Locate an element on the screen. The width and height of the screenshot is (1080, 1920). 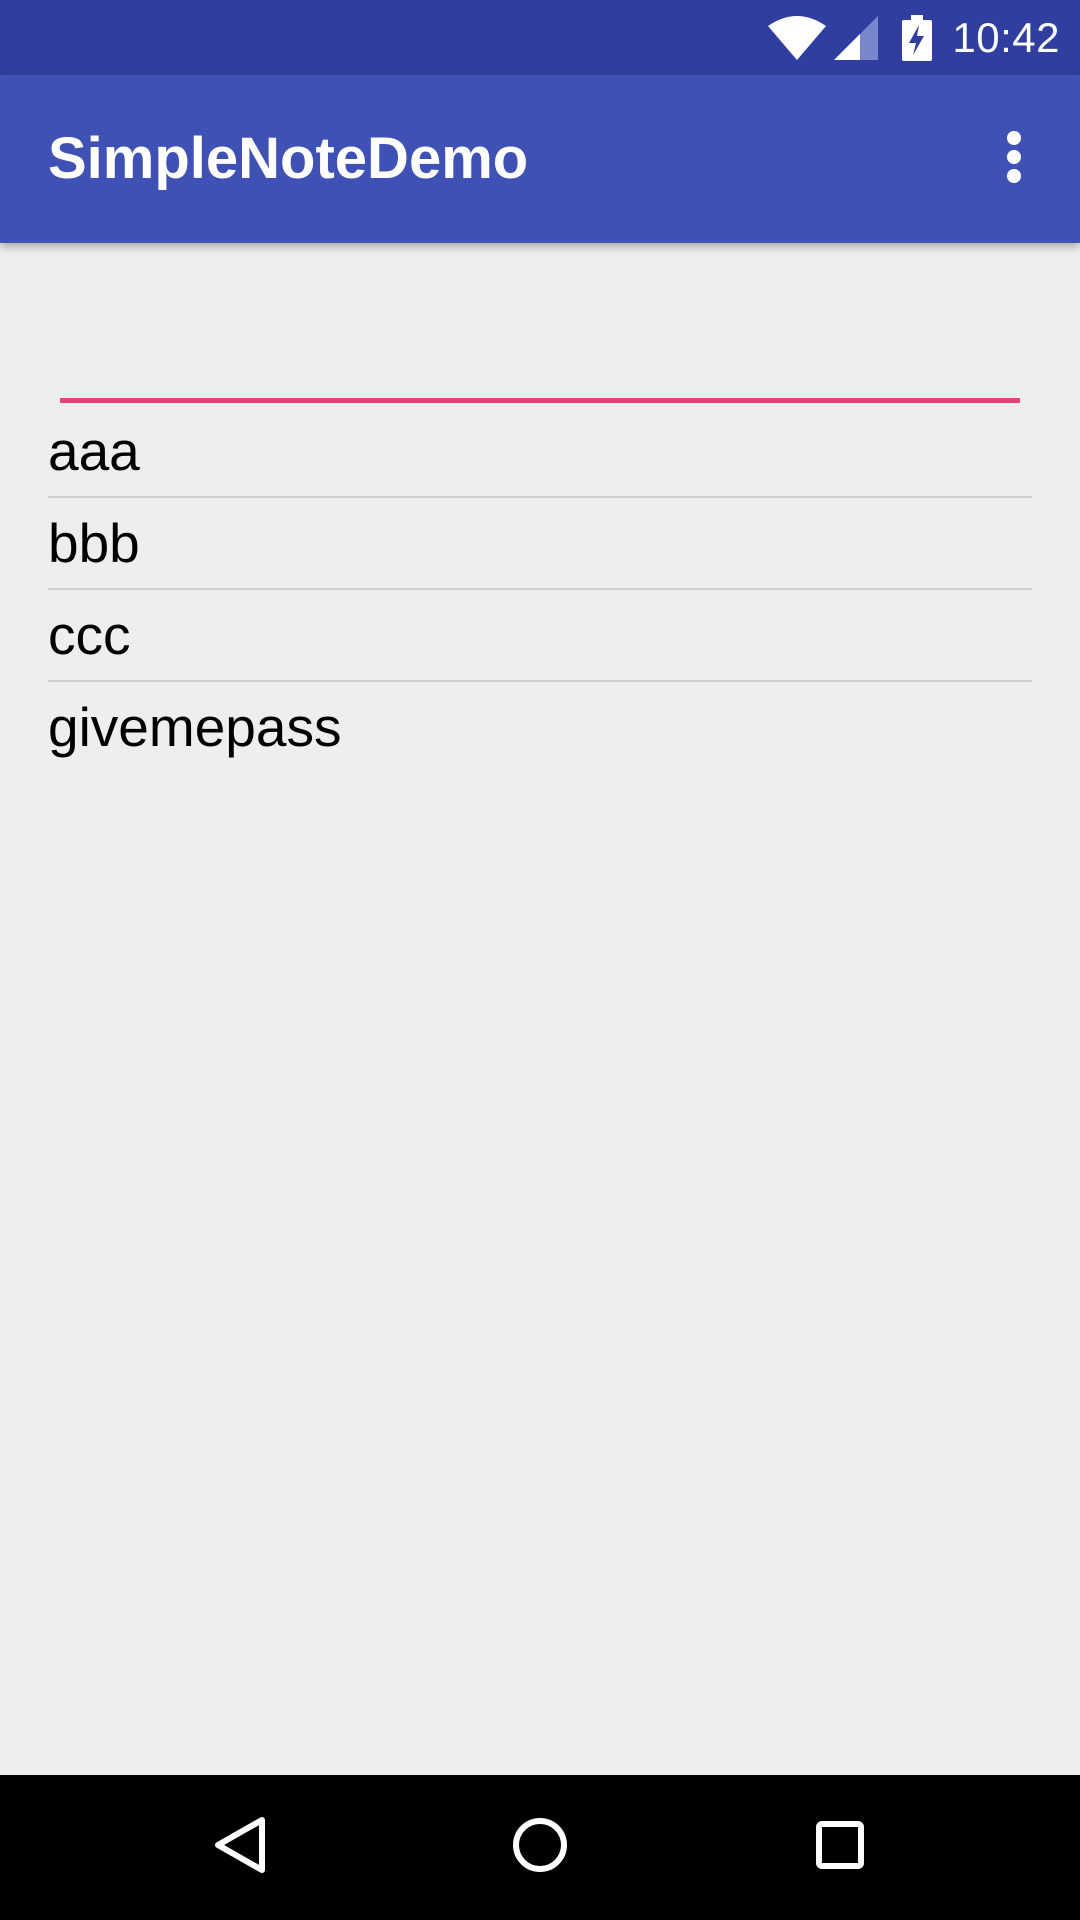
recents-button is located at coordinates (840, 1847).